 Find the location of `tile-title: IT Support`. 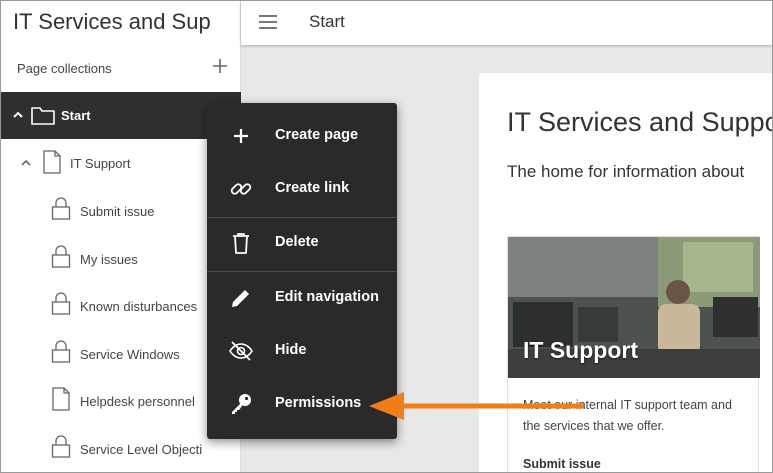

tile-title: IT Support is located at coordinates (580, 350).